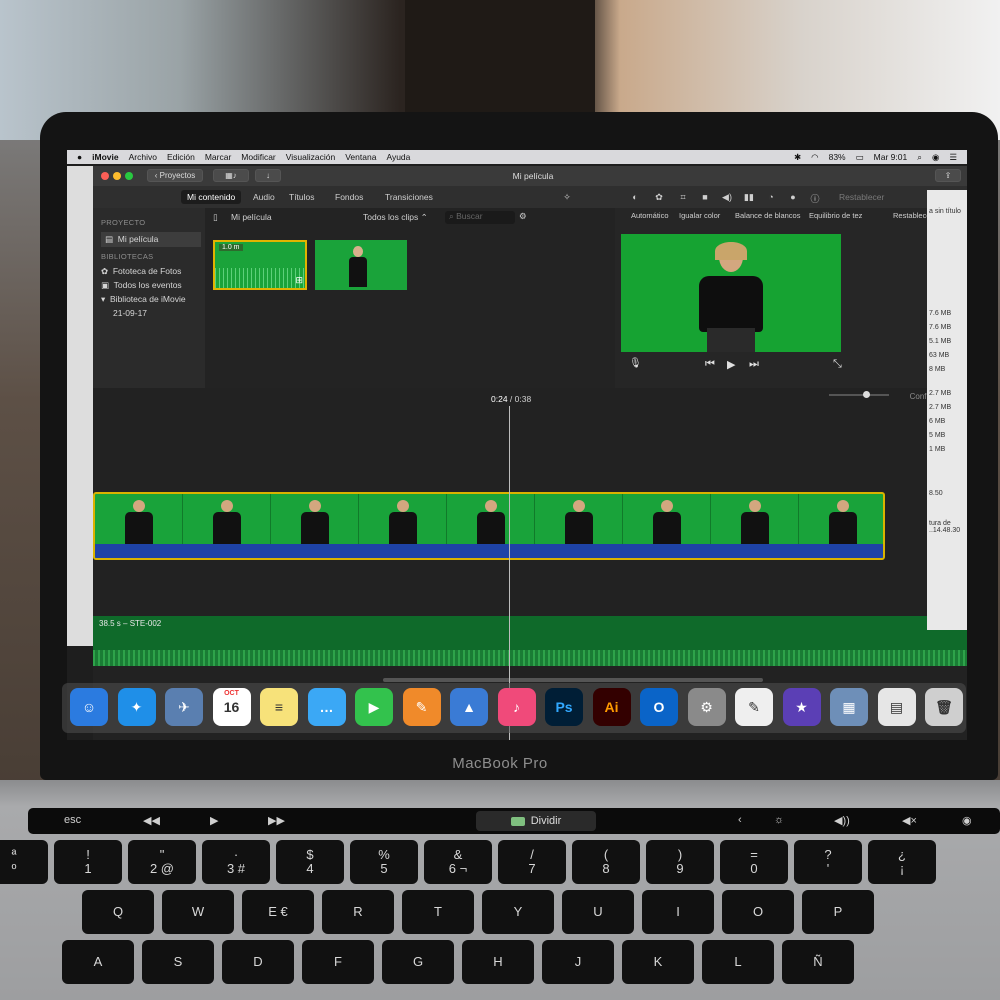  What do you see at coordinates (758, 912) in the screenshot?
I see `key-o: O` at bounding box center [758, 912].